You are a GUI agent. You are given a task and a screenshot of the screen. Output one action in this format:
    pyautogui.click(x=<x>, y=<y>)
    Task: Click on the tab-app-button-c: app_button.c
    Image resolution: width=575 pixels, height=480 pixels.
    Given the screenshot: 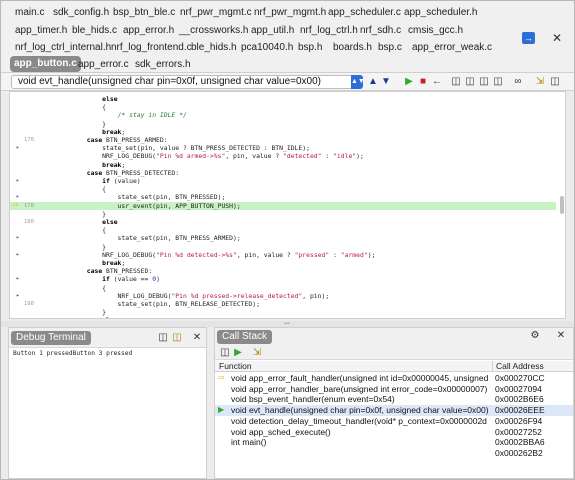 What is the action you would take?
    pyautogui.click(x=45, y=64)
    